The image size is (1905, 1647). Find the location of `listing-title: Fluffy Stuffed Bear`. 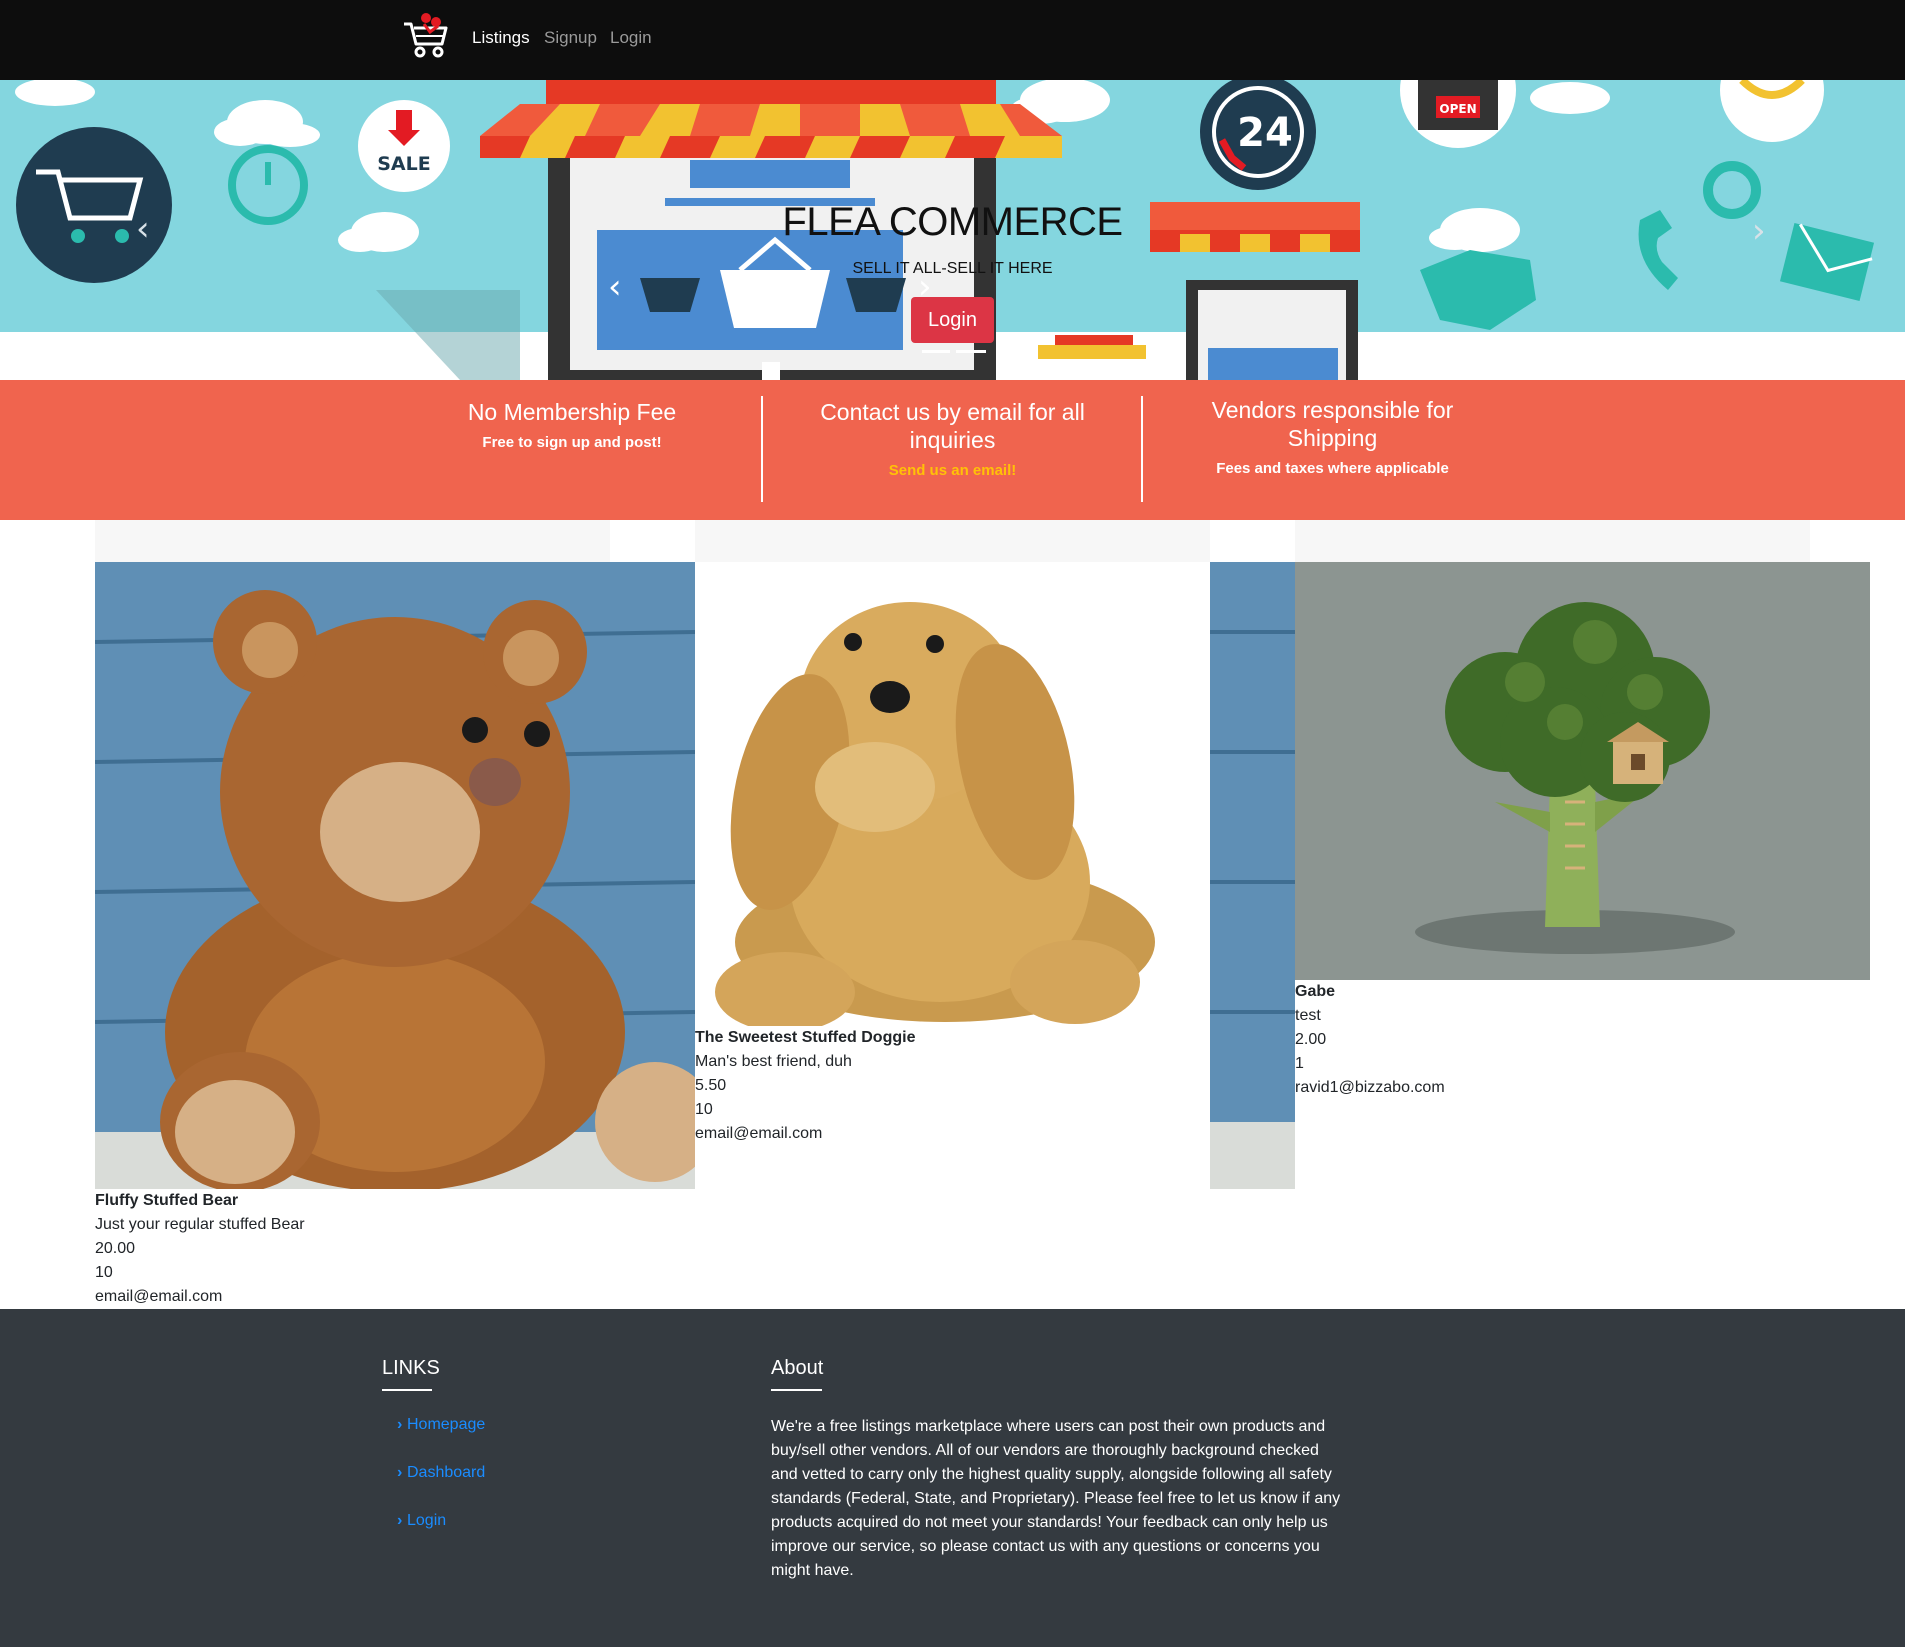

listing-title: Fluffy Stuffed Bear is located at coordinates (335, 1201).